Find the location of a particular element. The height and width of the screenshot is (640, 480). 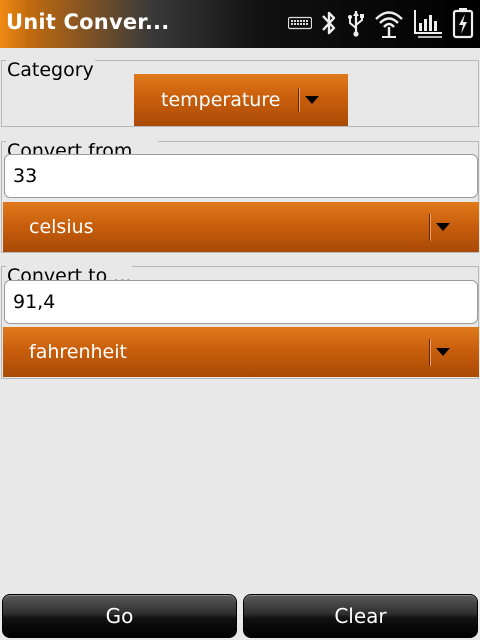

bluetooth-icon is located at coordinates (329, 23).